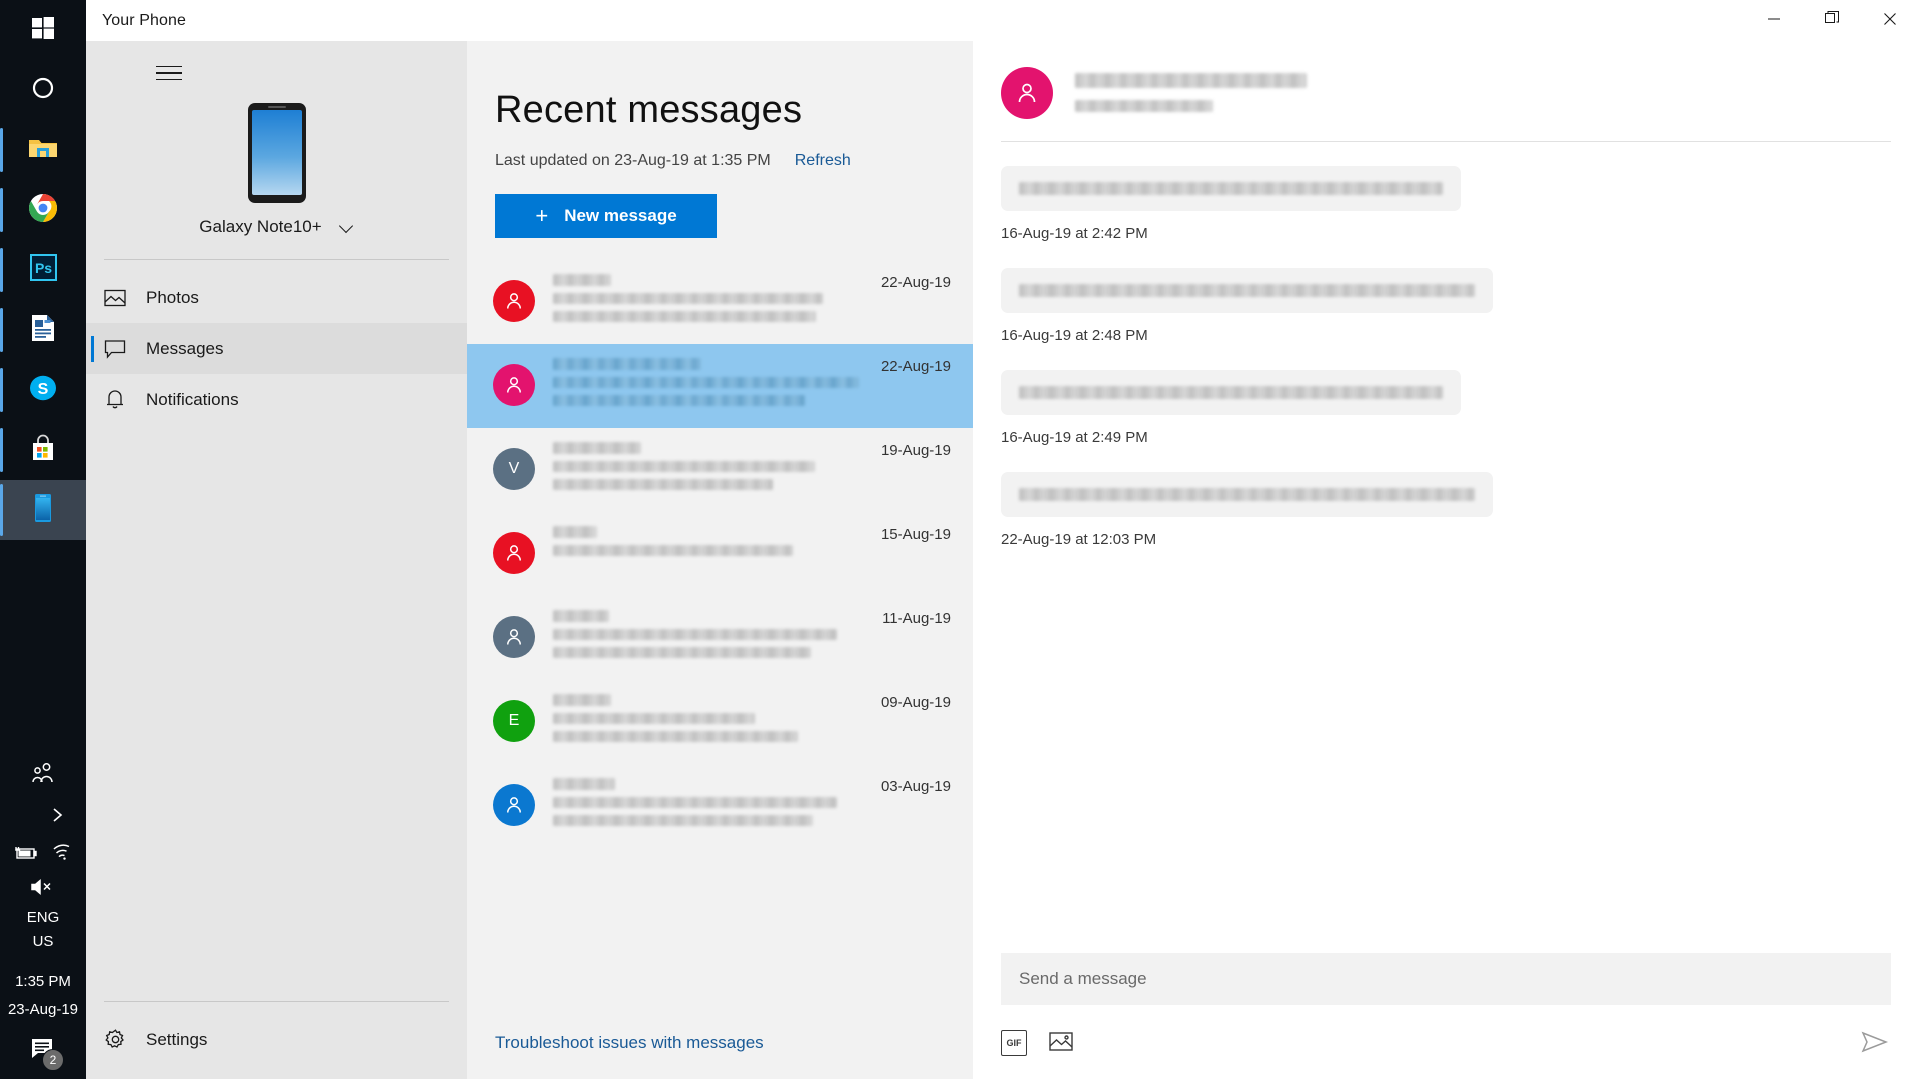 The width and height of the screenshot is (1919, 1079). I want to click on contact-name-redacted, so click(1191, 80).